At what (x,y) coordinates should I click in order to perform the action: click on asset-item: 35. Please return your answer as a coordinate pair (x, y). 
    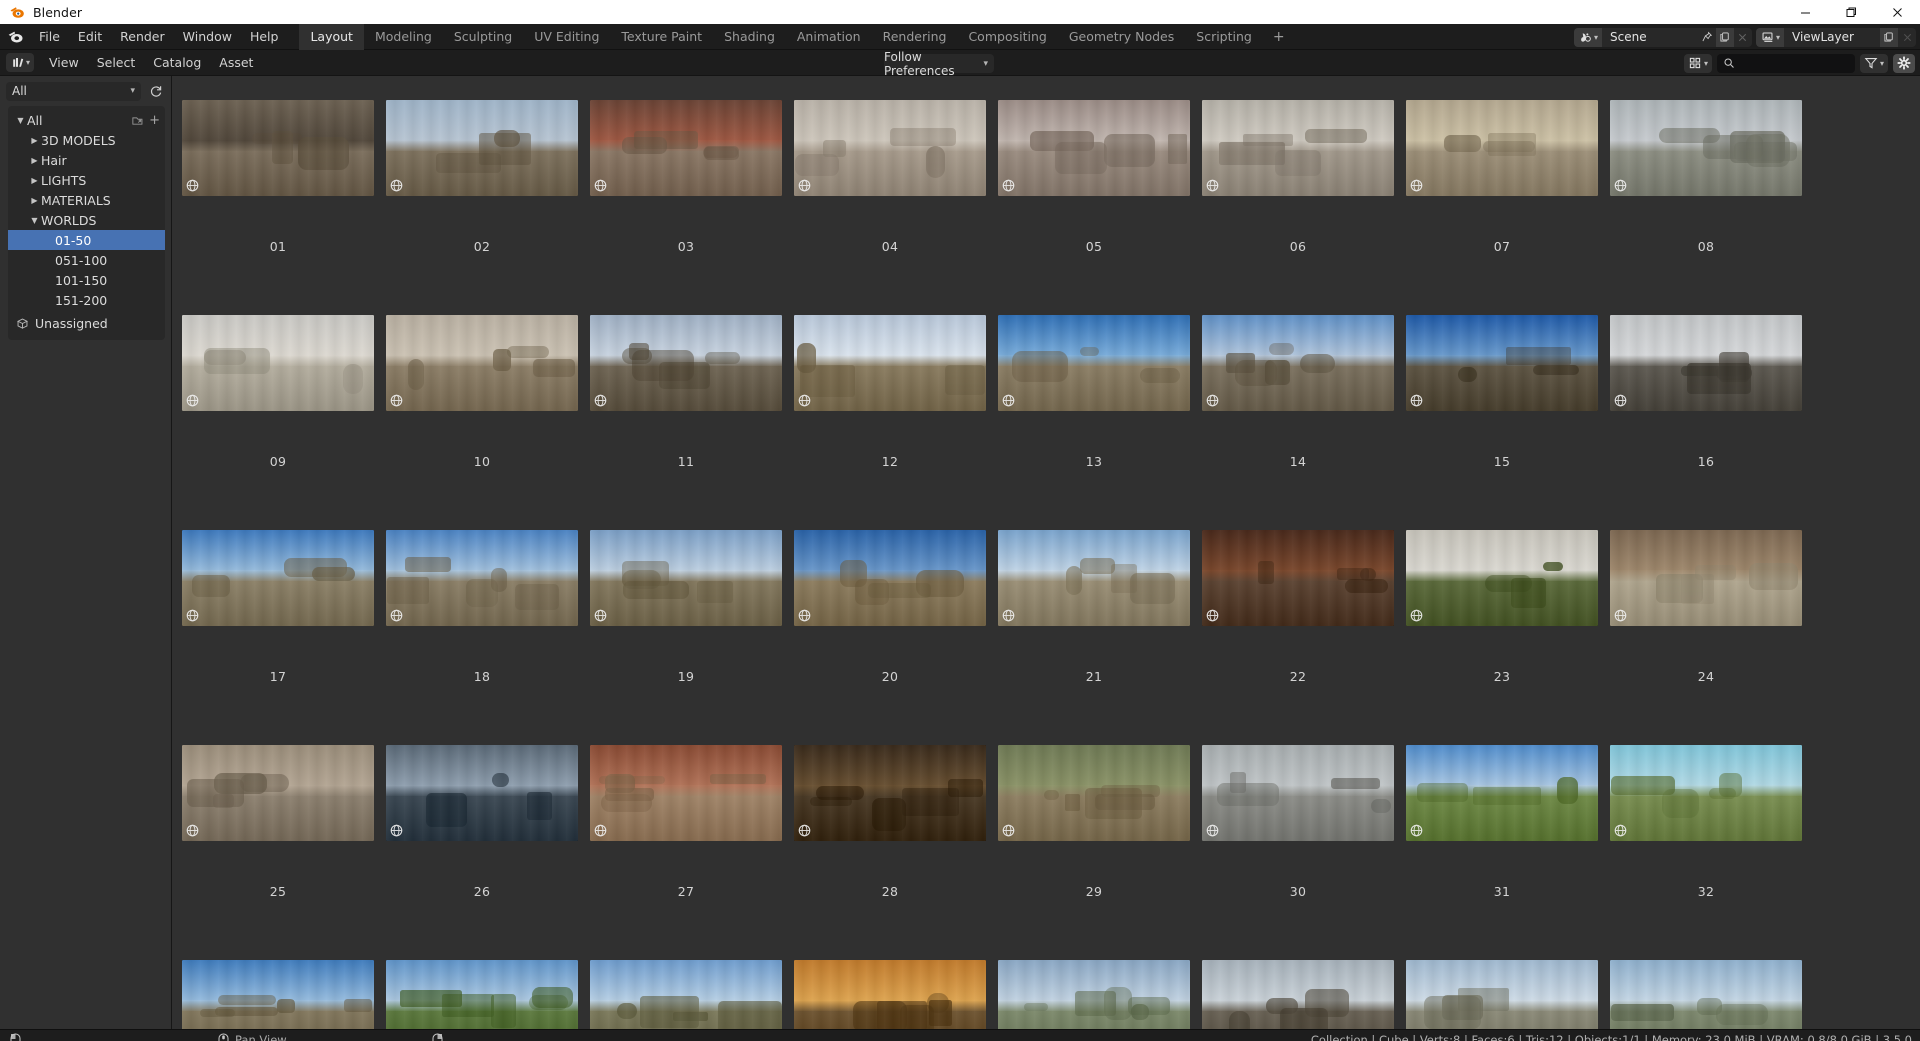
    Looking at the image, I should click on (686, 989).